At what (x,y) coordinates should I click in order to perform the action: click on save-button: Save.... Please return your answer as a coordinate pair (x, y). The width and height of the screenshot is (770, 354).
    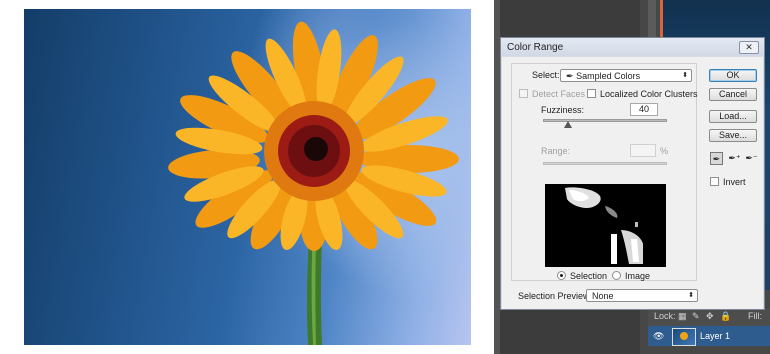
    Looking at the image, I should click on (733, 135).